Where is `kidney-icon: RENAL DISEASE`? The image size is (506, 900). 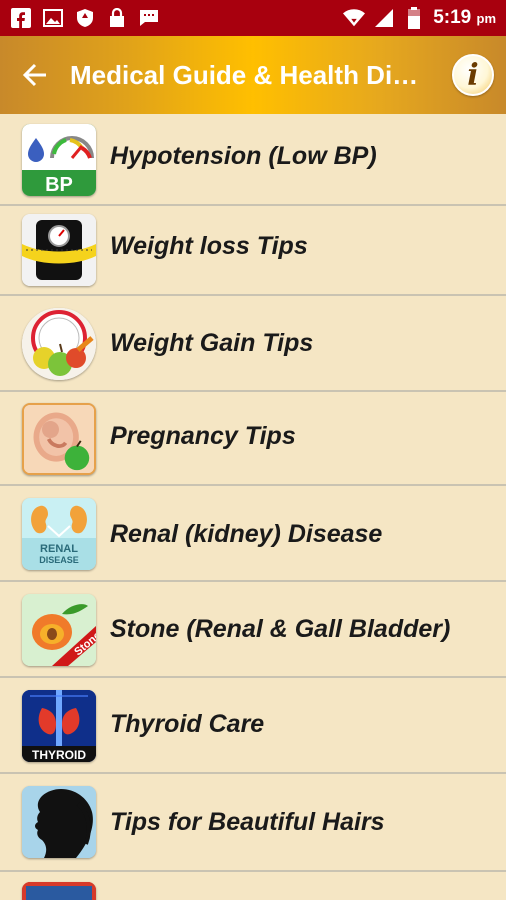
kidney-icon: RENAL DISEASE is located at coordinates (59, 534).